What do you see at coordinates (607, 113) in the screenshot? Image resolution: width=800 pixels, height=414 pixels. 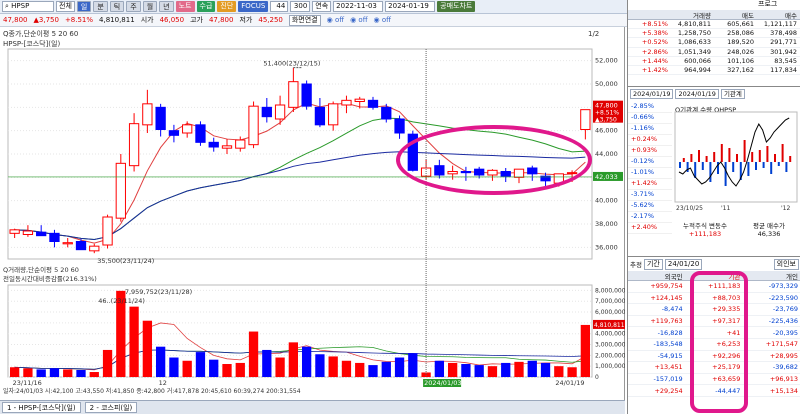 I see `last-pct-label: +8.51%` at bounding box center [607, 113].